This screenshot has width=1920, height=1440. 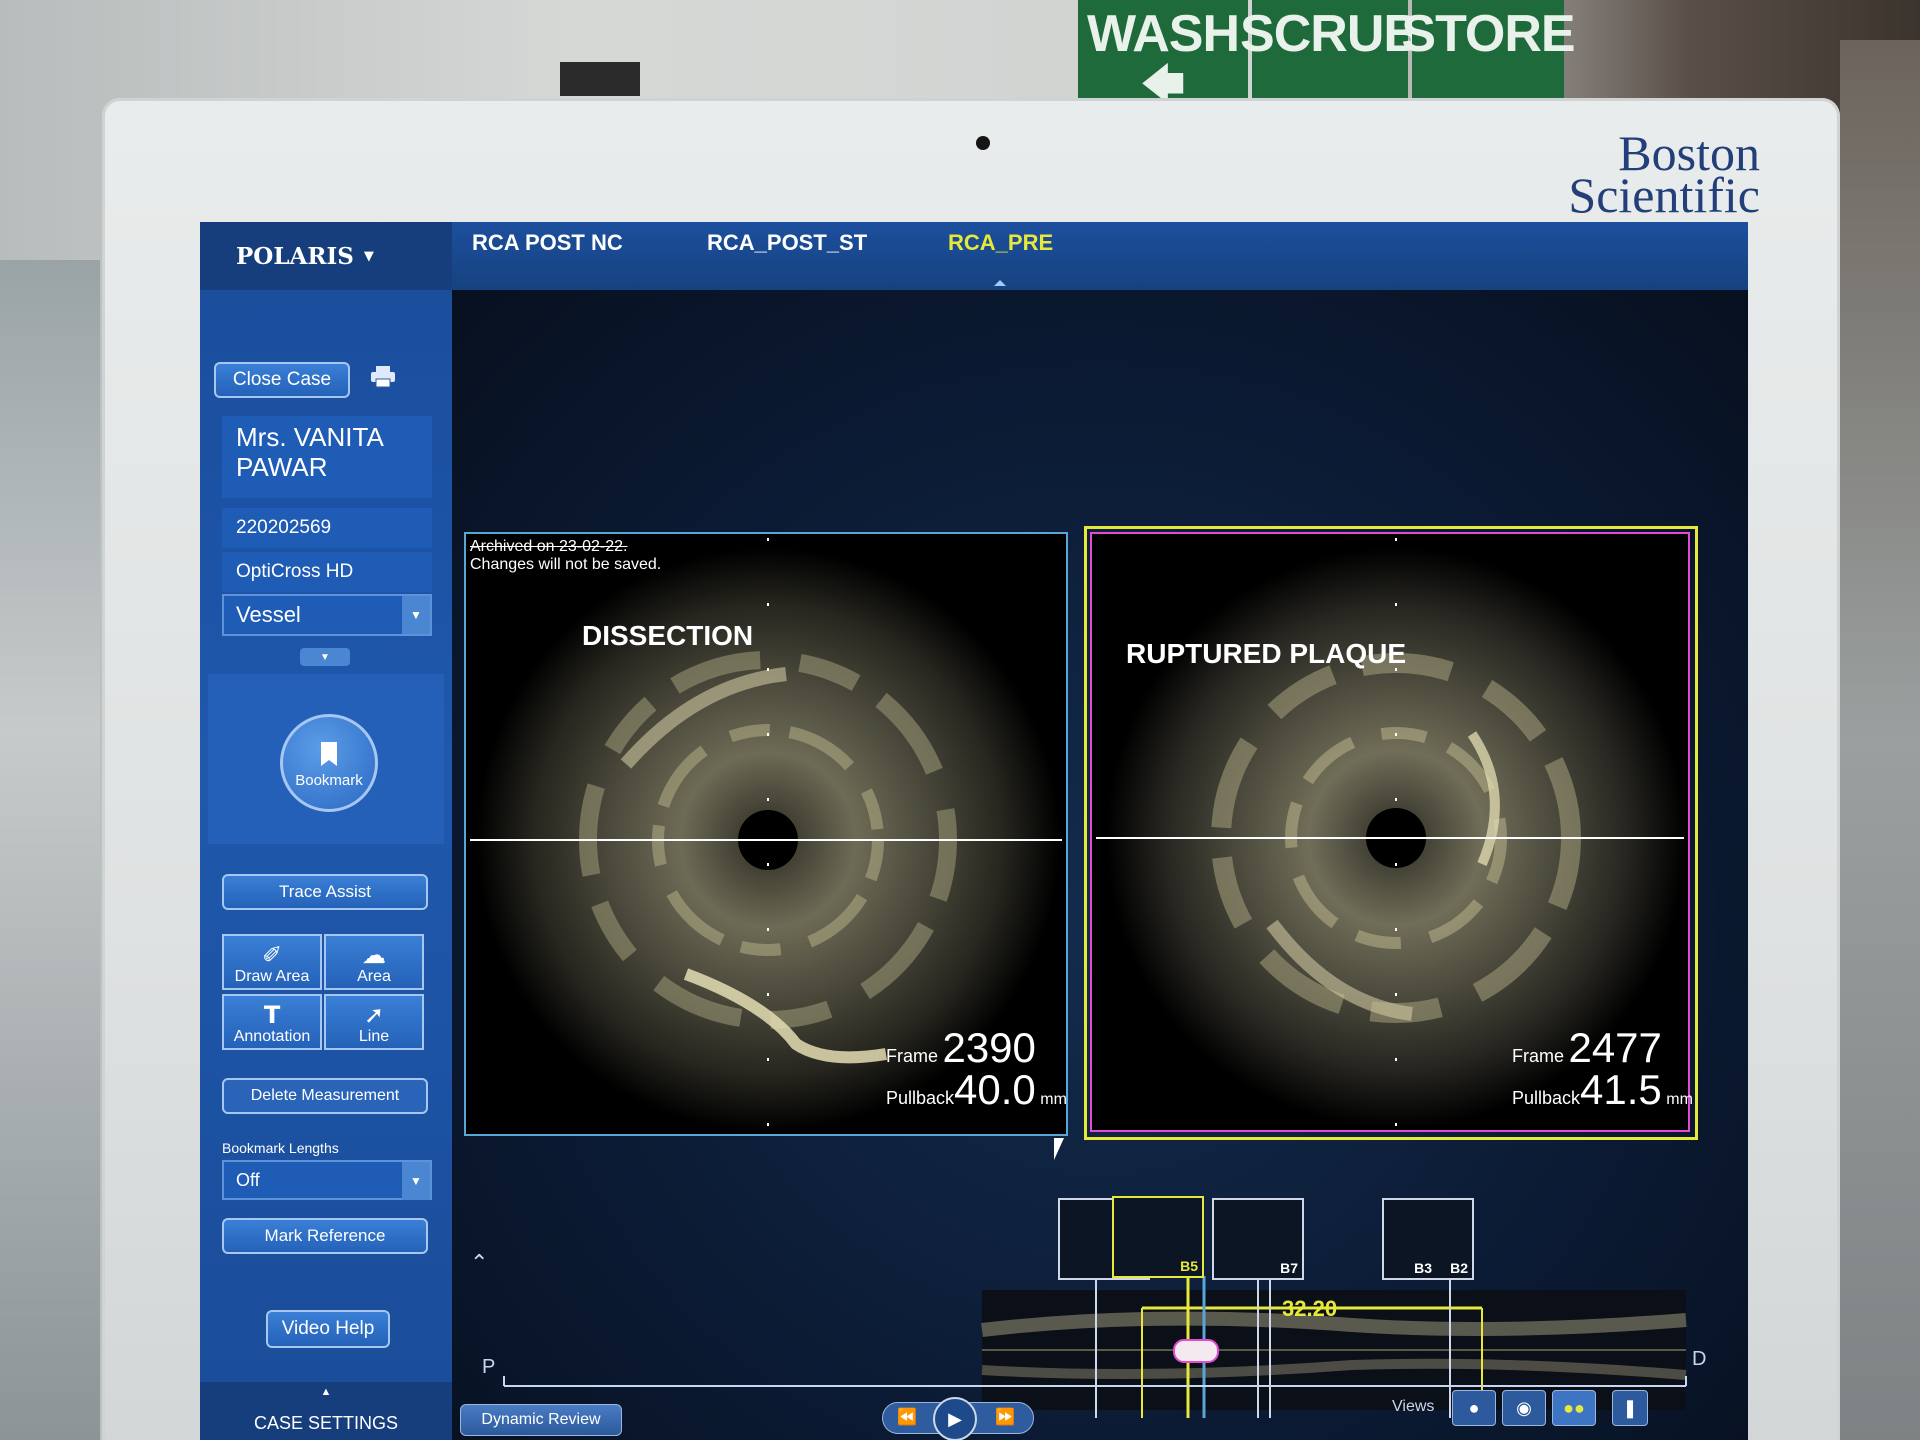 What do you see at coordinates (272, 955) in the screenshot?
I see `draw-area-icon: ✐` at bounding box center [272, 955].